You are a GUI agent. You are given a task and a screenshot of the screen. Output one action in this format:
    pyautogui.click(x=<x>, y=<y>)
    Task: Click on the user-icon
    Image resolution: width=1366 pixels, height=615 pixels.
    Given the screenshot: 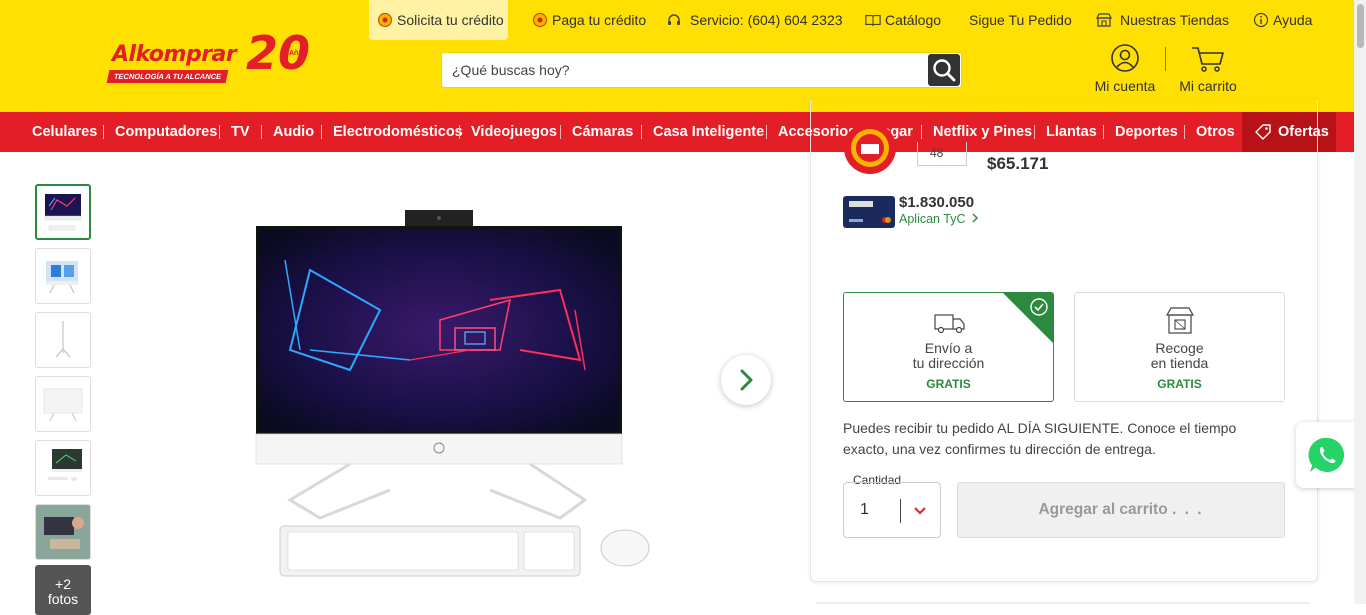 What is the action you would take?
    pyautogui.click(x=1125, y=58)
    